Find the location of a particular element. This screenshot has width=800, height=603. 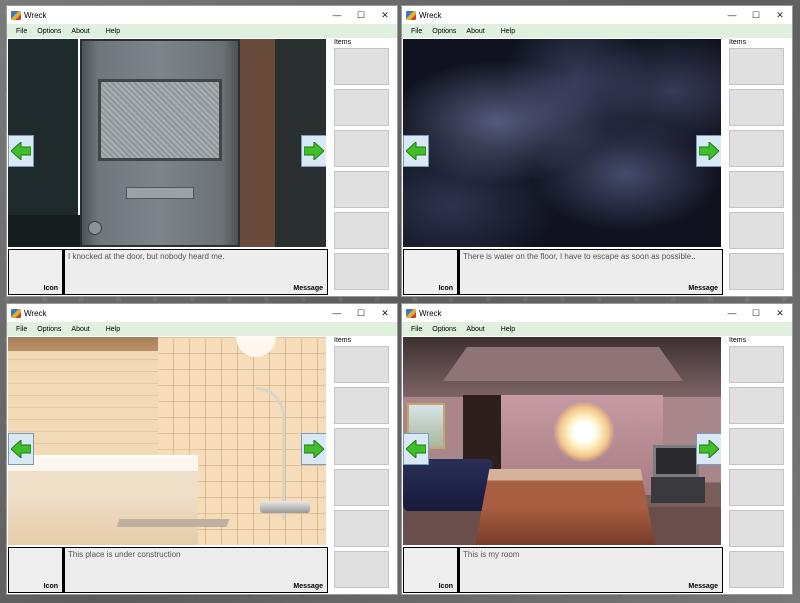

tv-stand is located at coordinates (678, 490).